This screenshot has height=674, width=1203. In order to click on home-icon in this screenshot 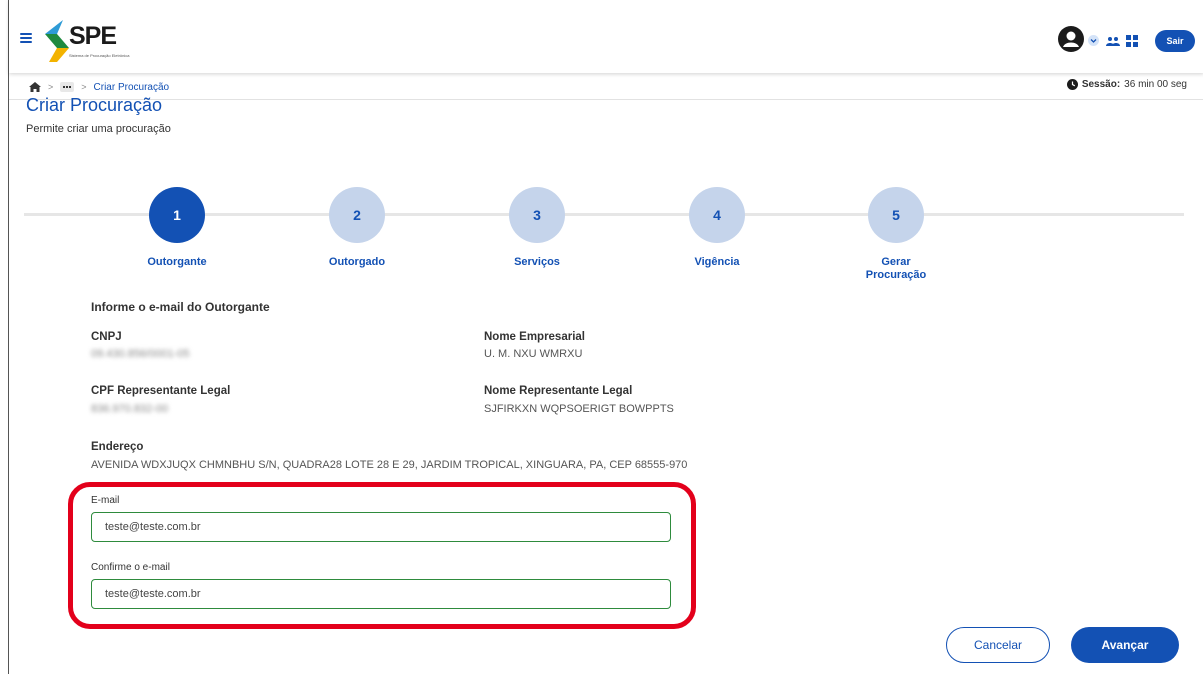, I will do `click(35, 87)`.